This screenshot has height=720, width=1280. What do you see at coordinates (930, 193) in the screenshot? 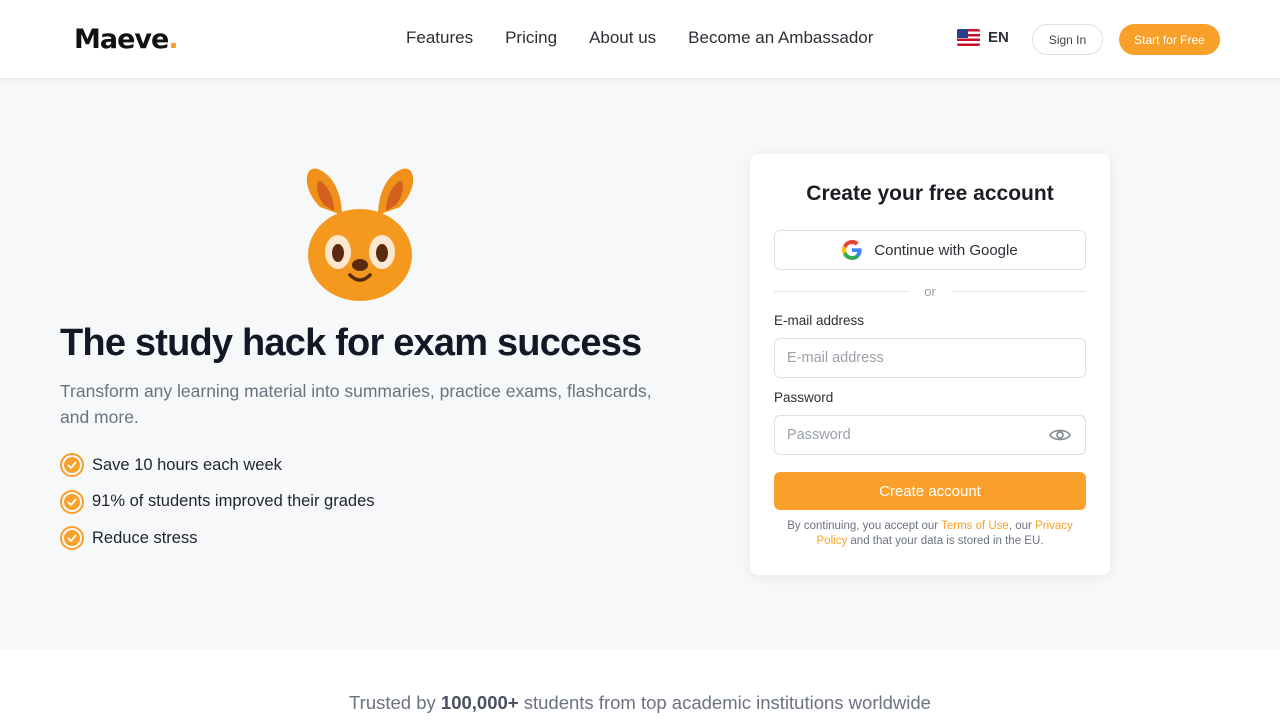
I see `signup-title: Create your free account` at bounding box center [930, 193].